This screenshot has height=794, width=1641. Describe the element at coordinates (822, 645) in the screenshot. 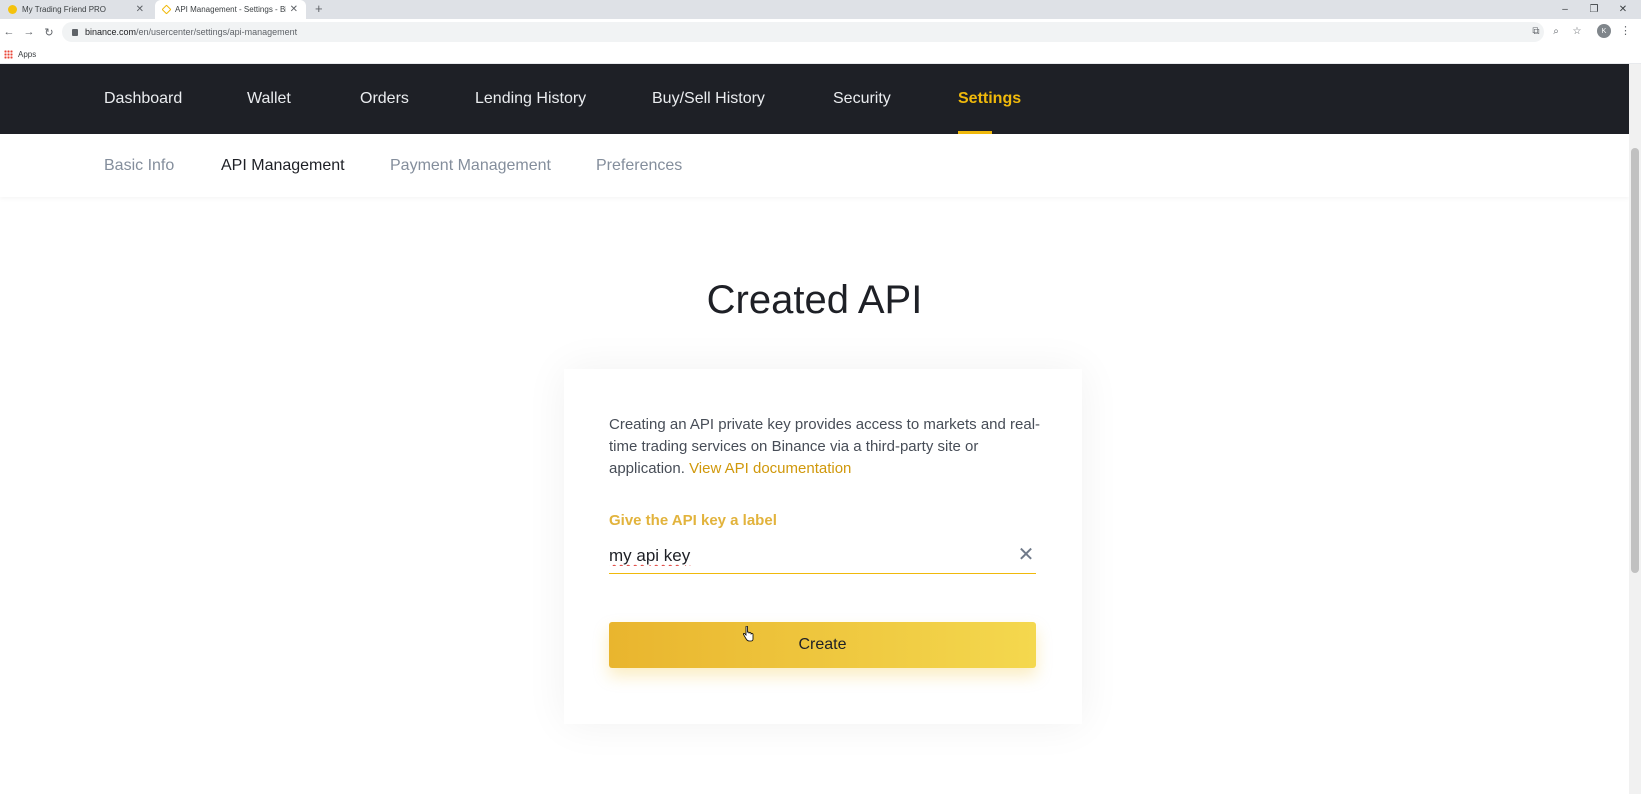

I see `create-button: Create` at that location.